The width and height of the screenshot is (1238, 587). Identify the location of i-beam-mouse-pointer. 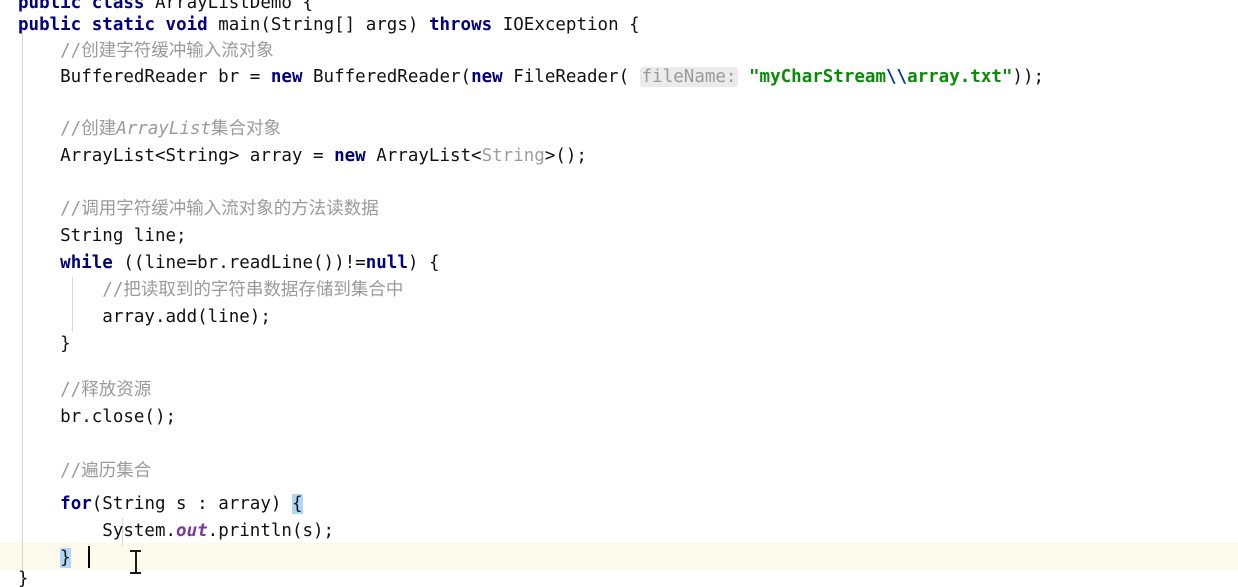
(135, 562).